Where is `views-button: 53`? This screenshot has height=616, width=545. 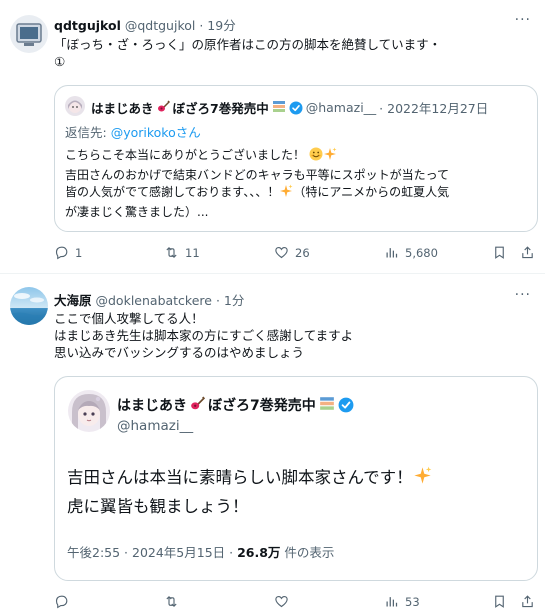
views-button: 53 is located at coordinates (402, 601).